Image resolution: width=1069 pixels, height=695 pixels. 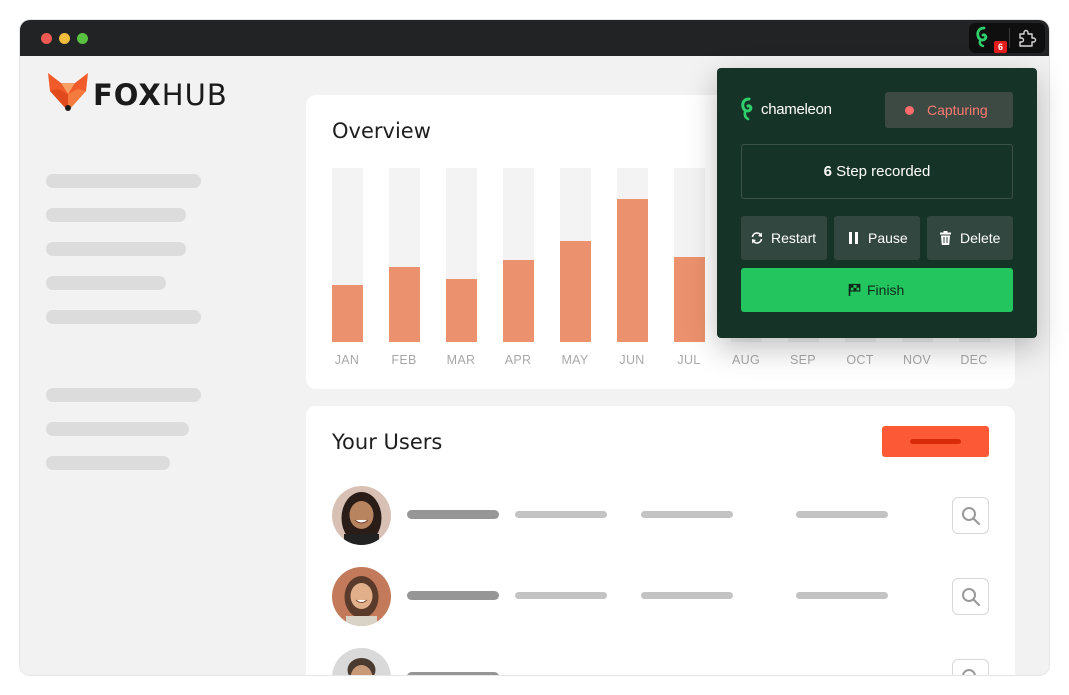 What do you see at coordinates (909, 110) in the screenshot?
I see `recording-dot-icon` at bounding box center [909, 110].